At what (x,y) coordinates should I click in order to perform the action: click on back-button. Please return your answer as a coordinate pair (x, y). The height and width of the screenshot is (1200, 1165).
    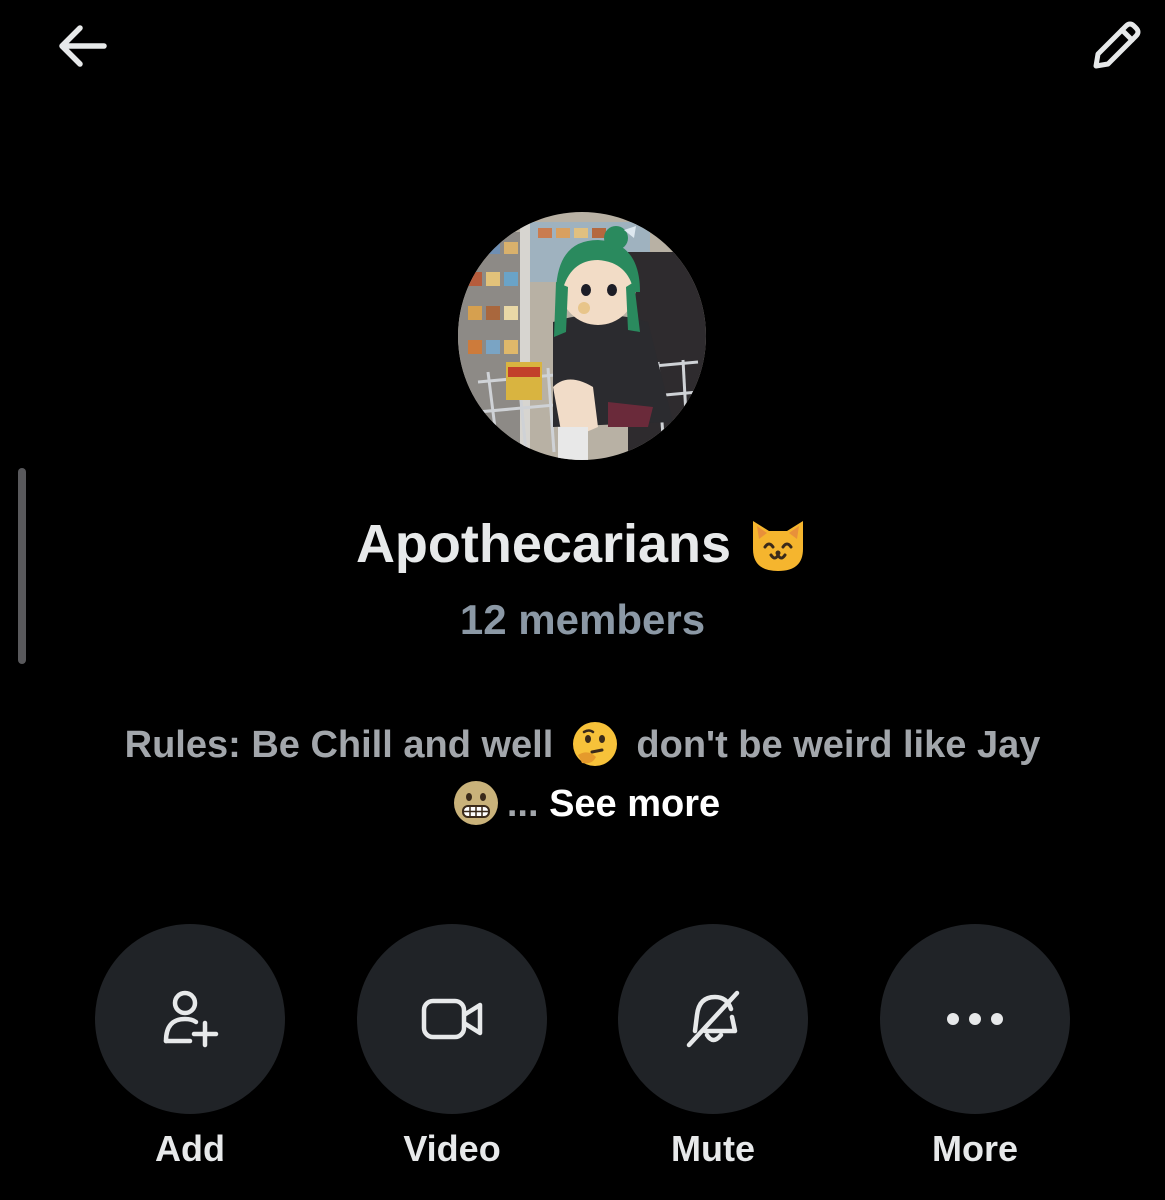
    Looking at the image, I should click on (82, 46).